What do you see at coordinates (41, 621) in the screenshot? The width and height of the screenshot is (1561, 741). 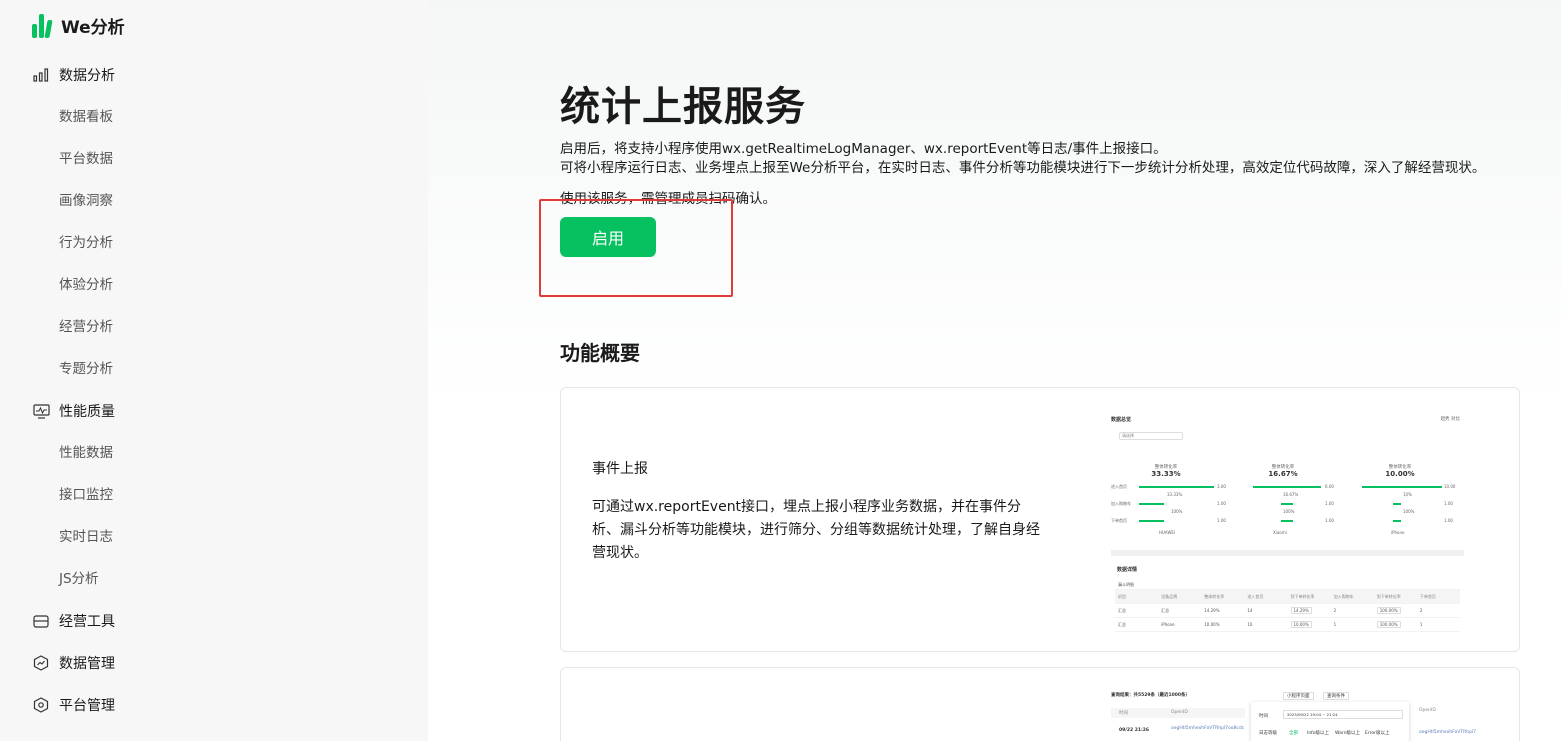 I see `store-icon` at bounding box center [41, 621].